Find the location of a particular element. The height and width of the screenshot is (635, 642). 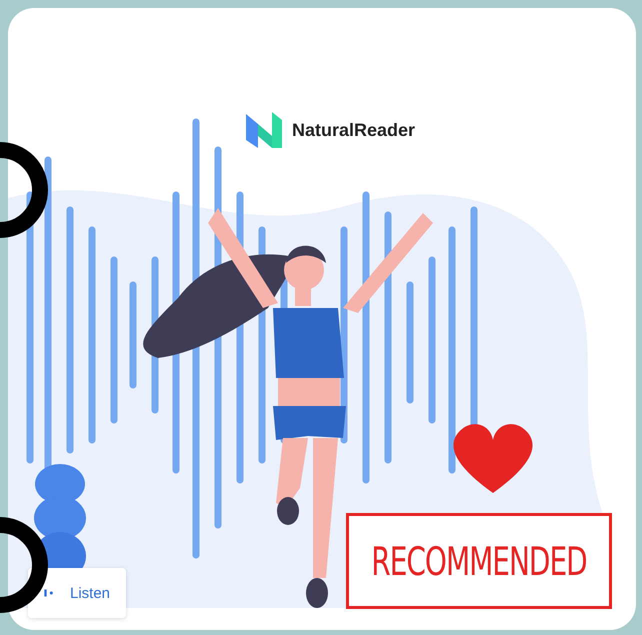

stamp-label: RECOMMENDED is located at coordinates (479, 561).